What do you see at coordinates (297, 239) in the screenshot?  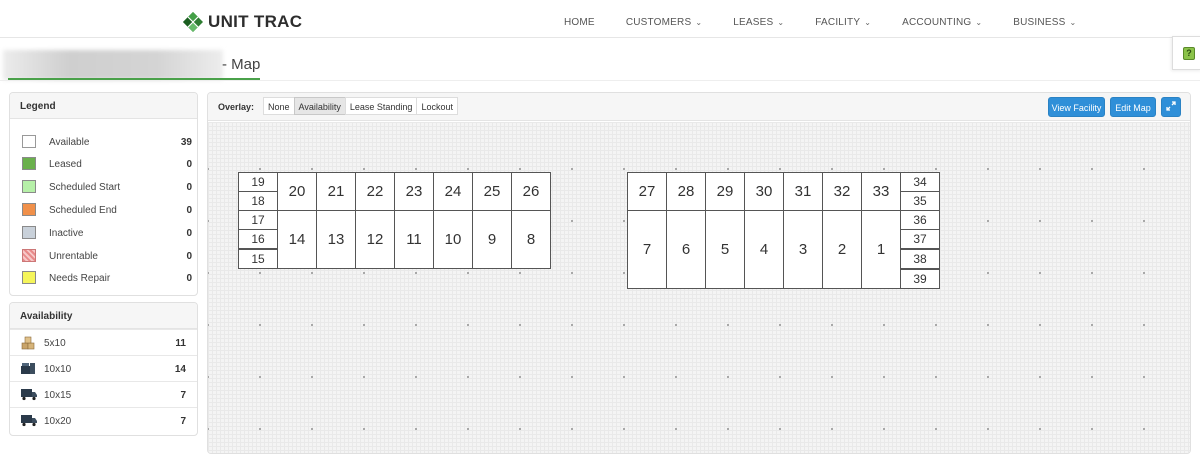 I see `storage-unit: 14` at bounding box center [297, 239].